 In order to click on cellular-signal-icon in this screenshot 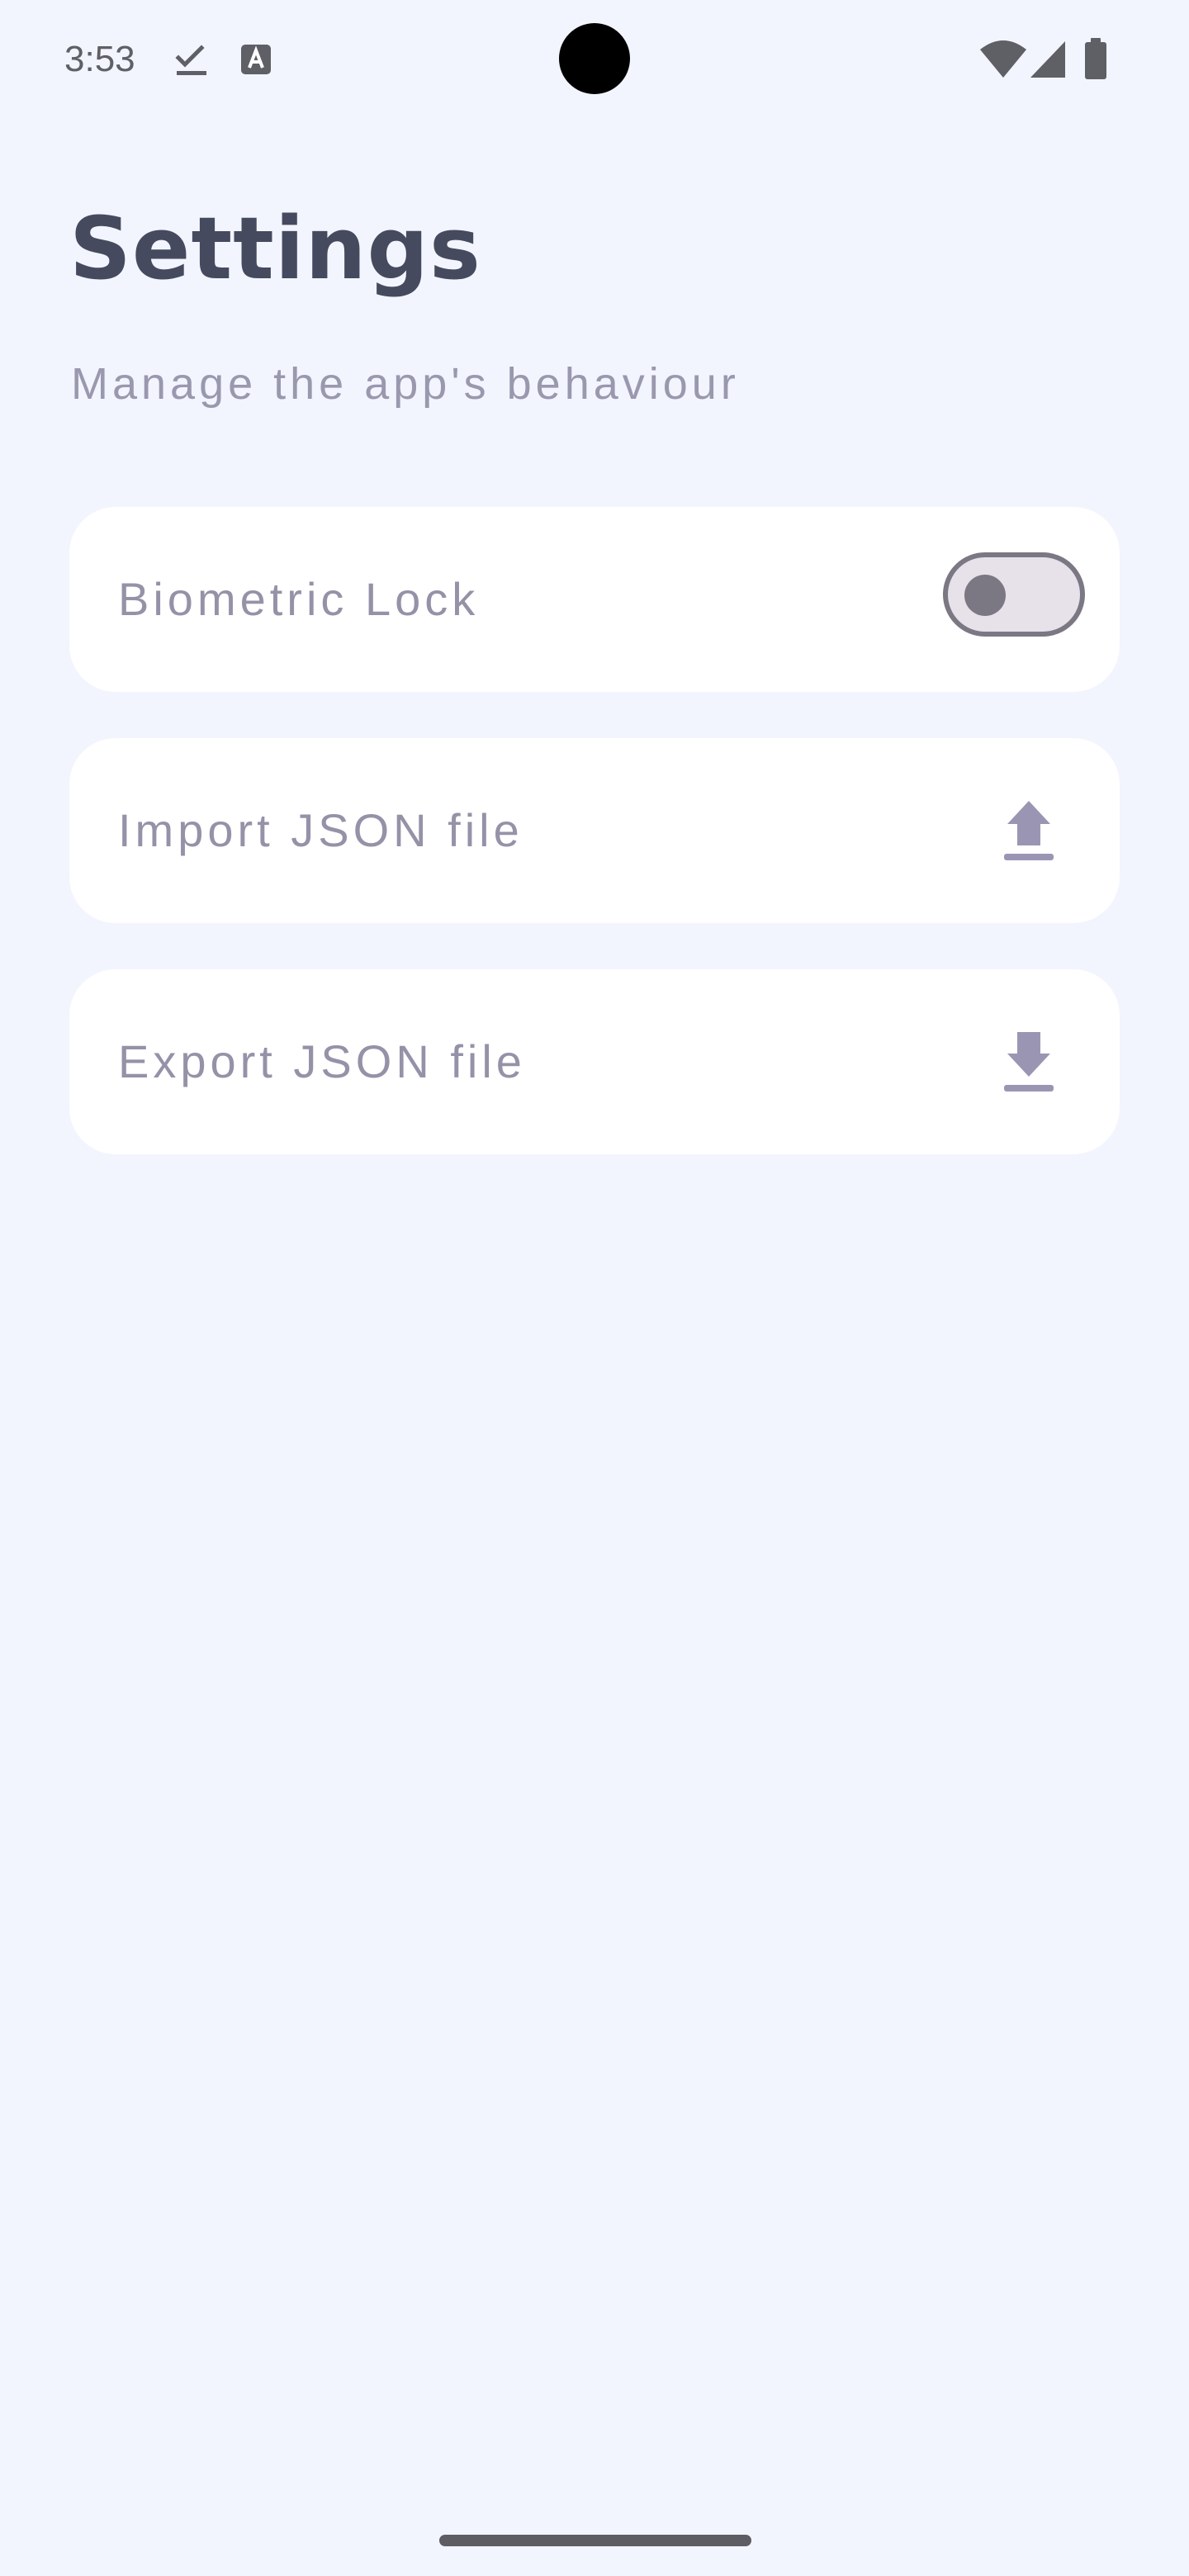, I will do `click(1047, 59)`.